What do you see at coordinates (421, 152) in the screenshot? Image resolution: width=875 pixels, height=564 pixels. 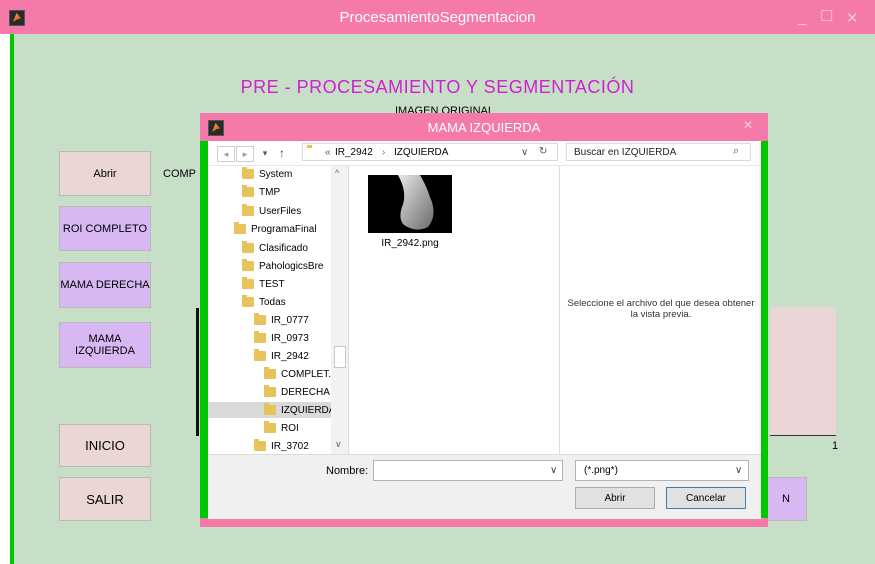 I see `breadcrumb-izquierda: IZQUIERDA` at bounding box center [421, 152].